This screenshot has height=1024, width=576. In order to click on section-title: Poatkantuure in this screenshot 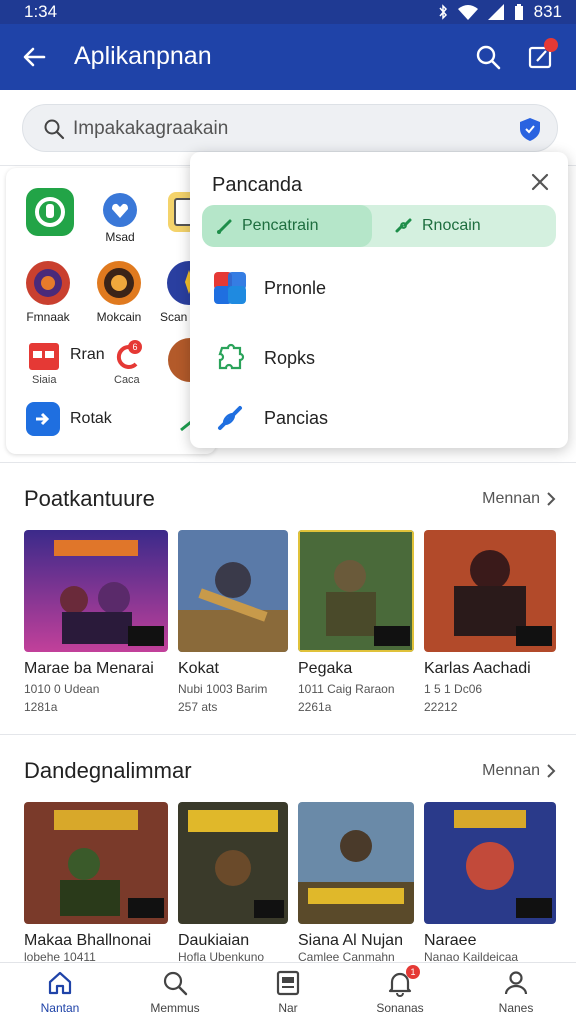, I will do `click(89, 498)`.